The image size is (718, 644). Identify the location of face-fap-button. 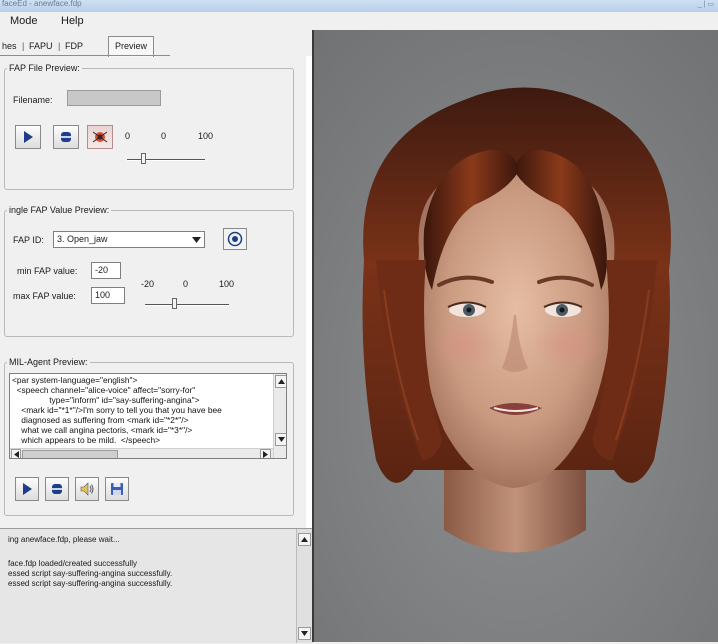
(100, 137).